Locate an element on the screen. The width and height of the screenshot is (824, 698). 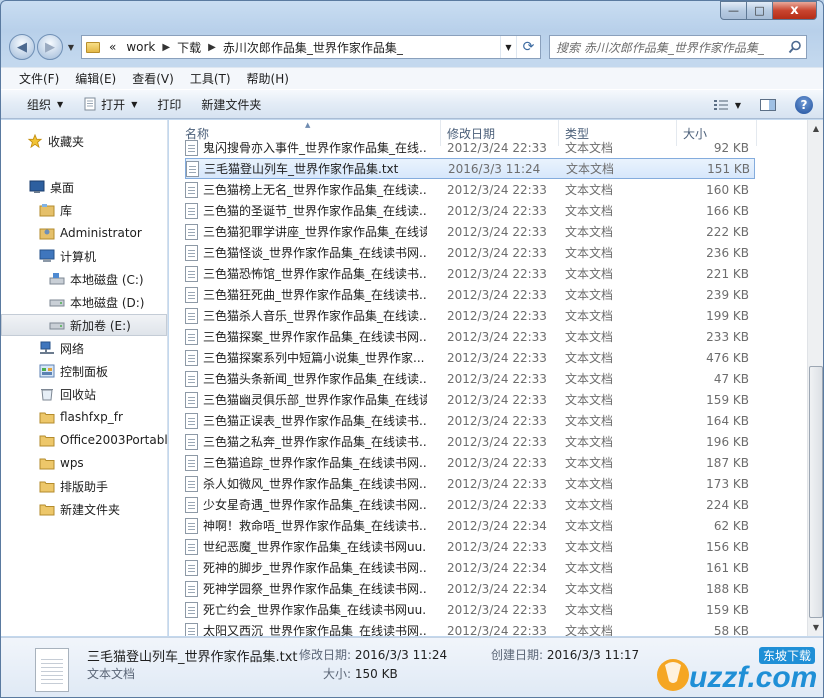
help-button: ? is located at coordinates (804, 105).